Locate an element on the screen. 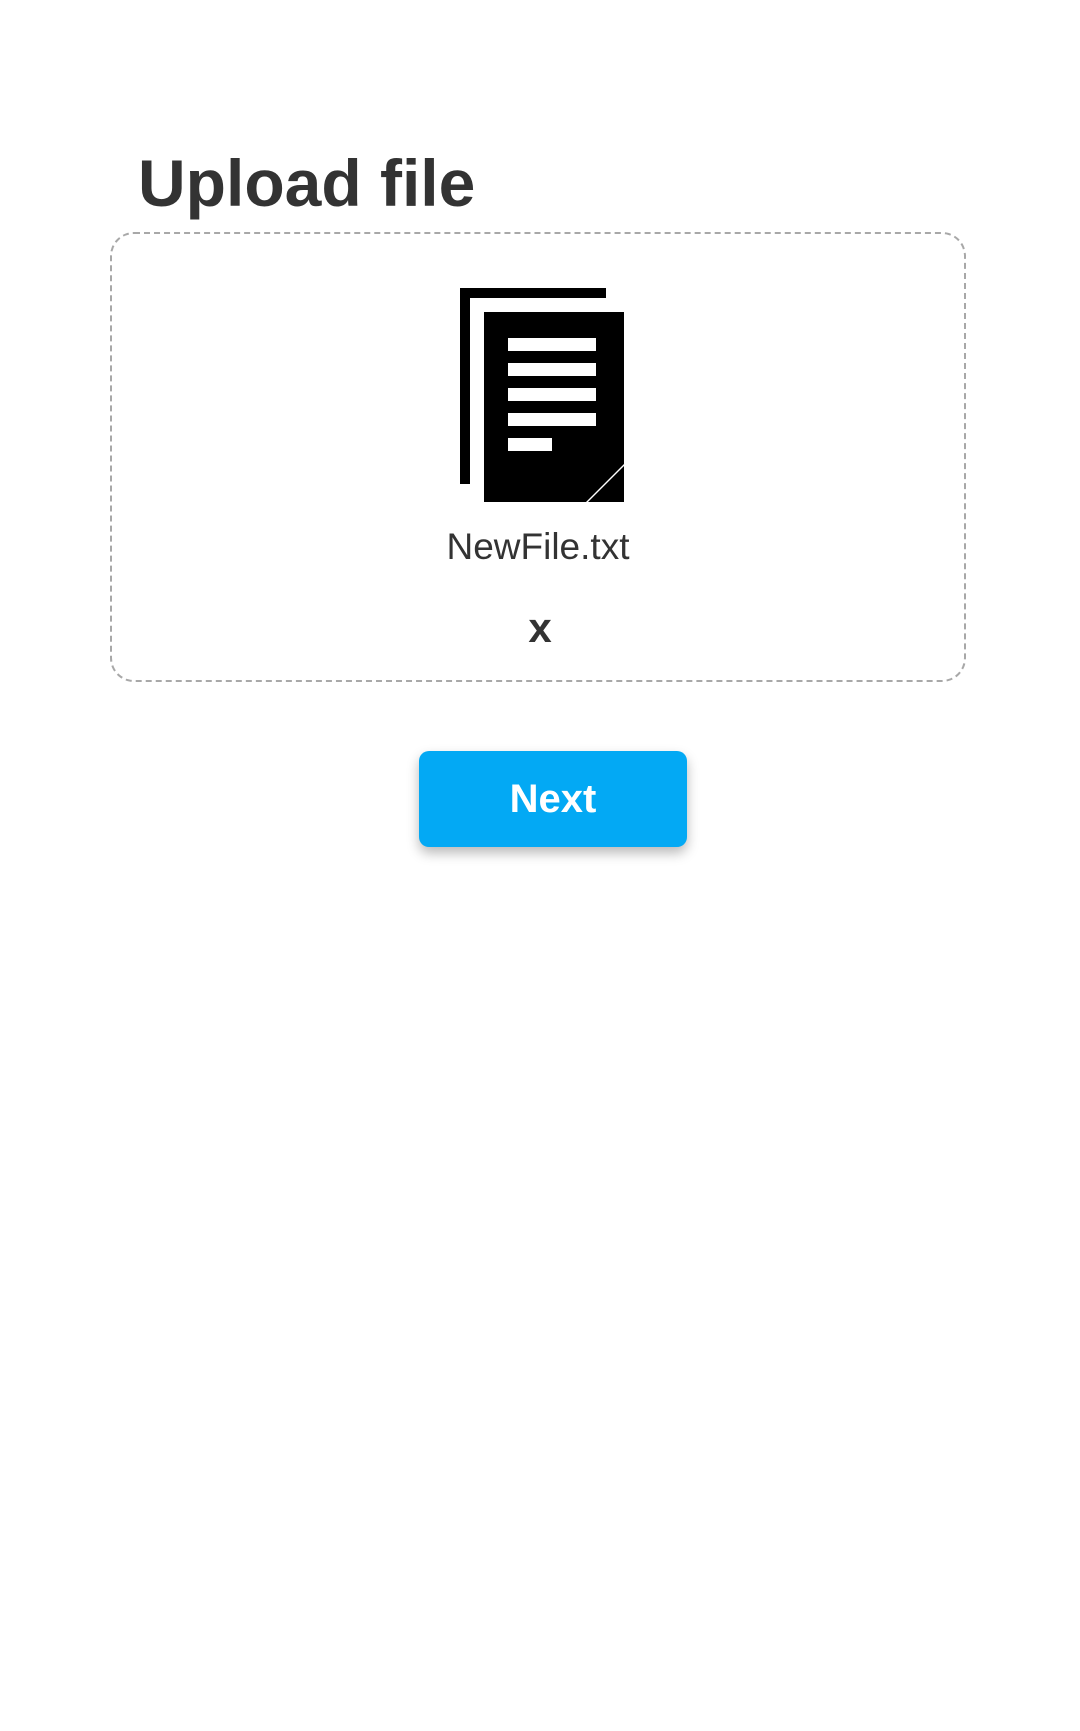 This screenshot has height=1731, width=1080. next-button: Next is located at coordinates (553, 799).